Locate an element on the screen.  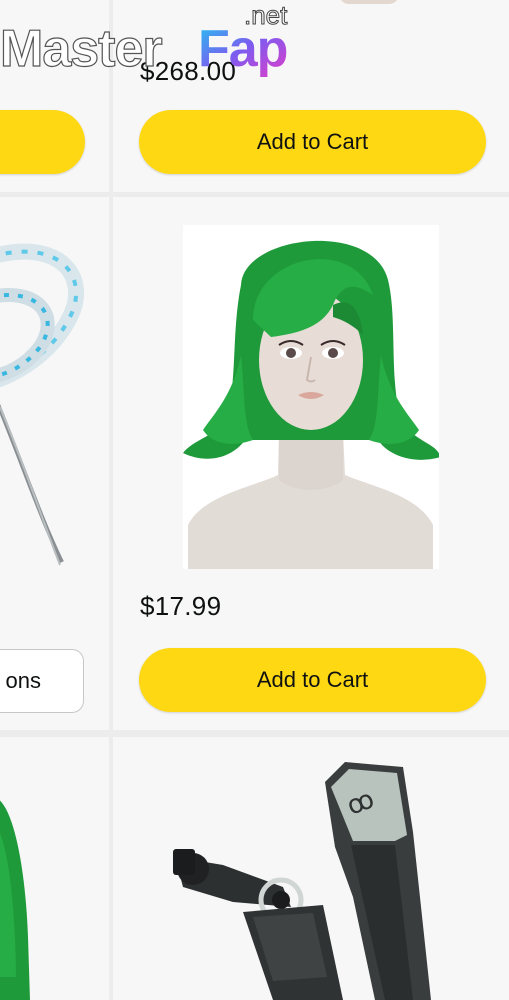
led-strip-image is located at coordinates (54, 397).